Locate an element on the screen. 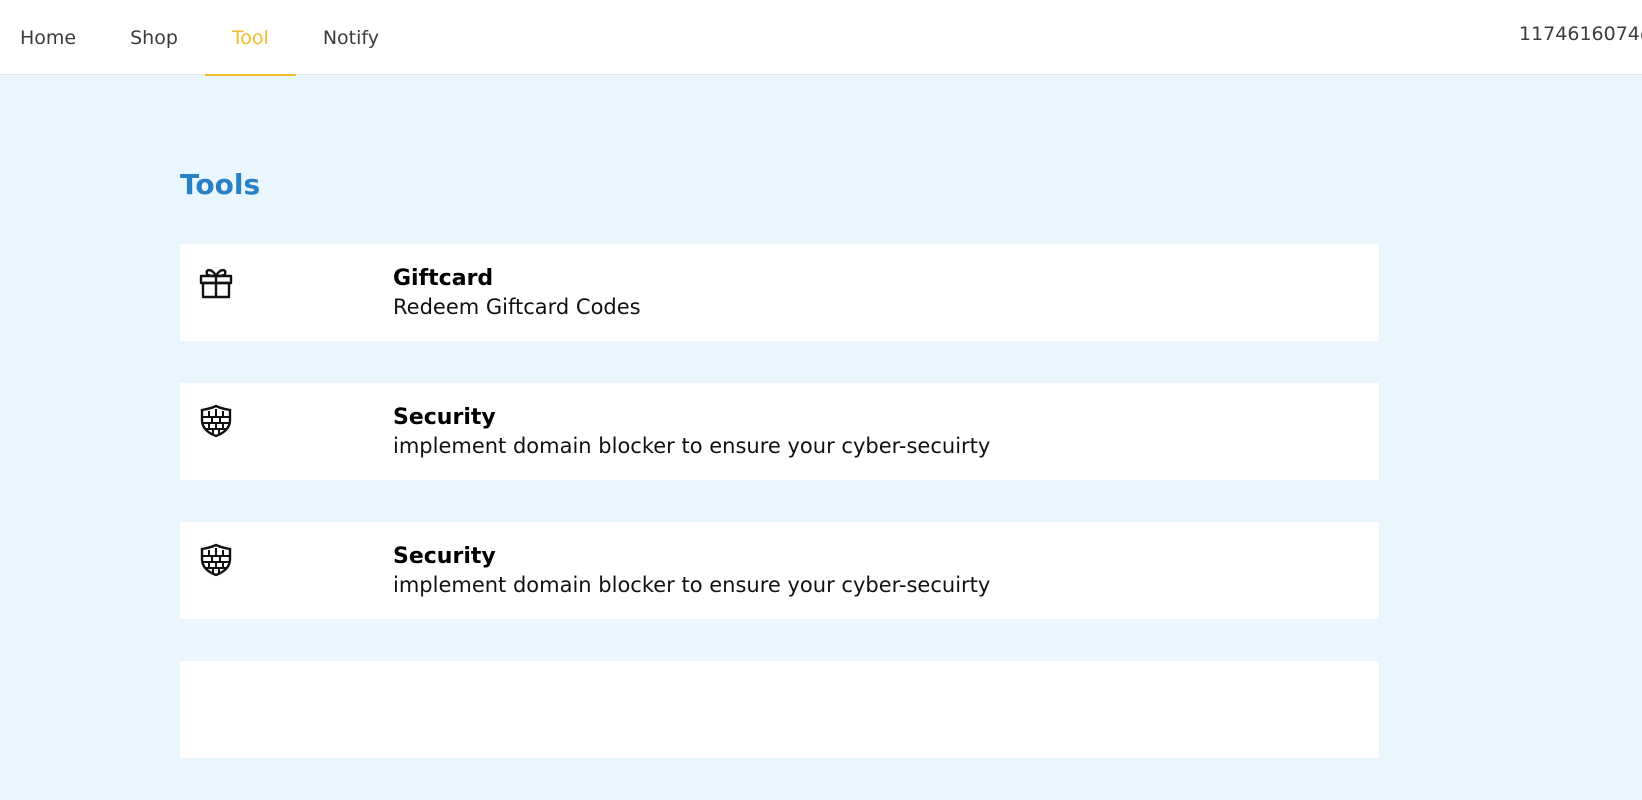 The height and width of the screenshot is (800, 1642). tool-card-partial is located at coordinates (779, 709).